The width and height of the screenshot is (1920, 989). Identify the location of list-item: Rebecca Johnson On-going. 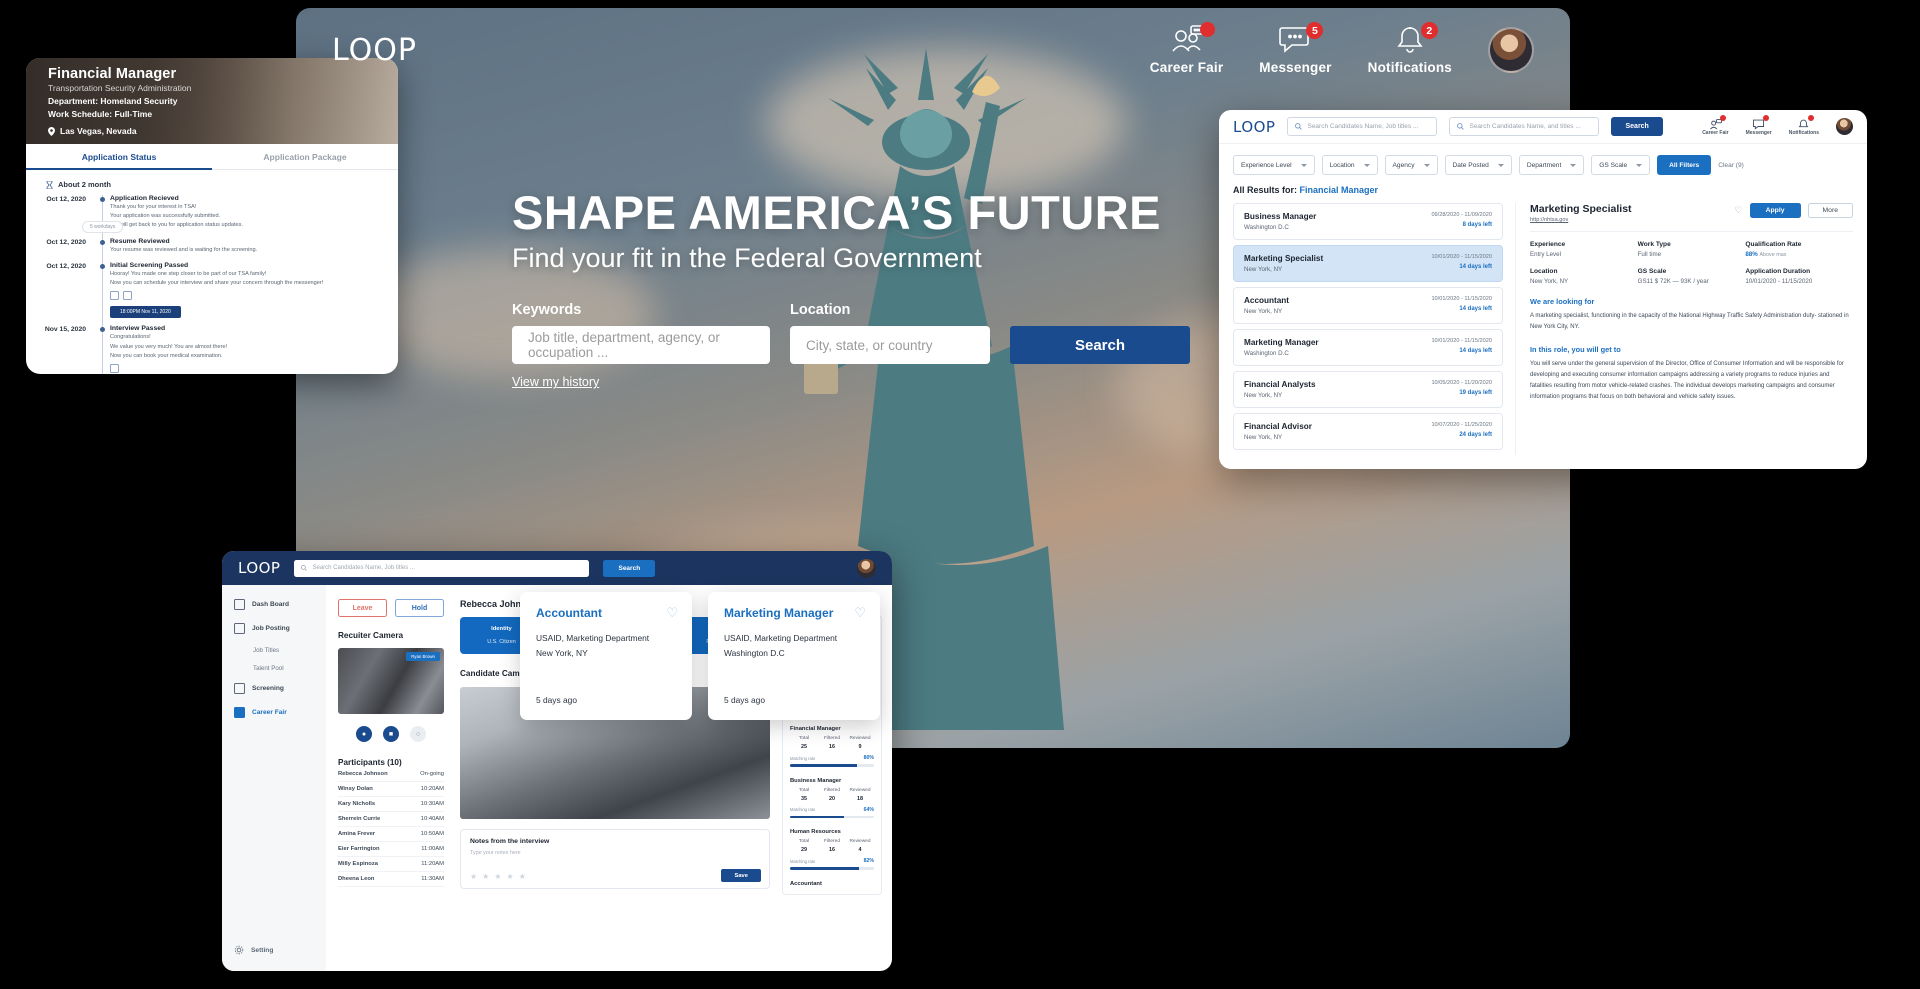
(391, 774).